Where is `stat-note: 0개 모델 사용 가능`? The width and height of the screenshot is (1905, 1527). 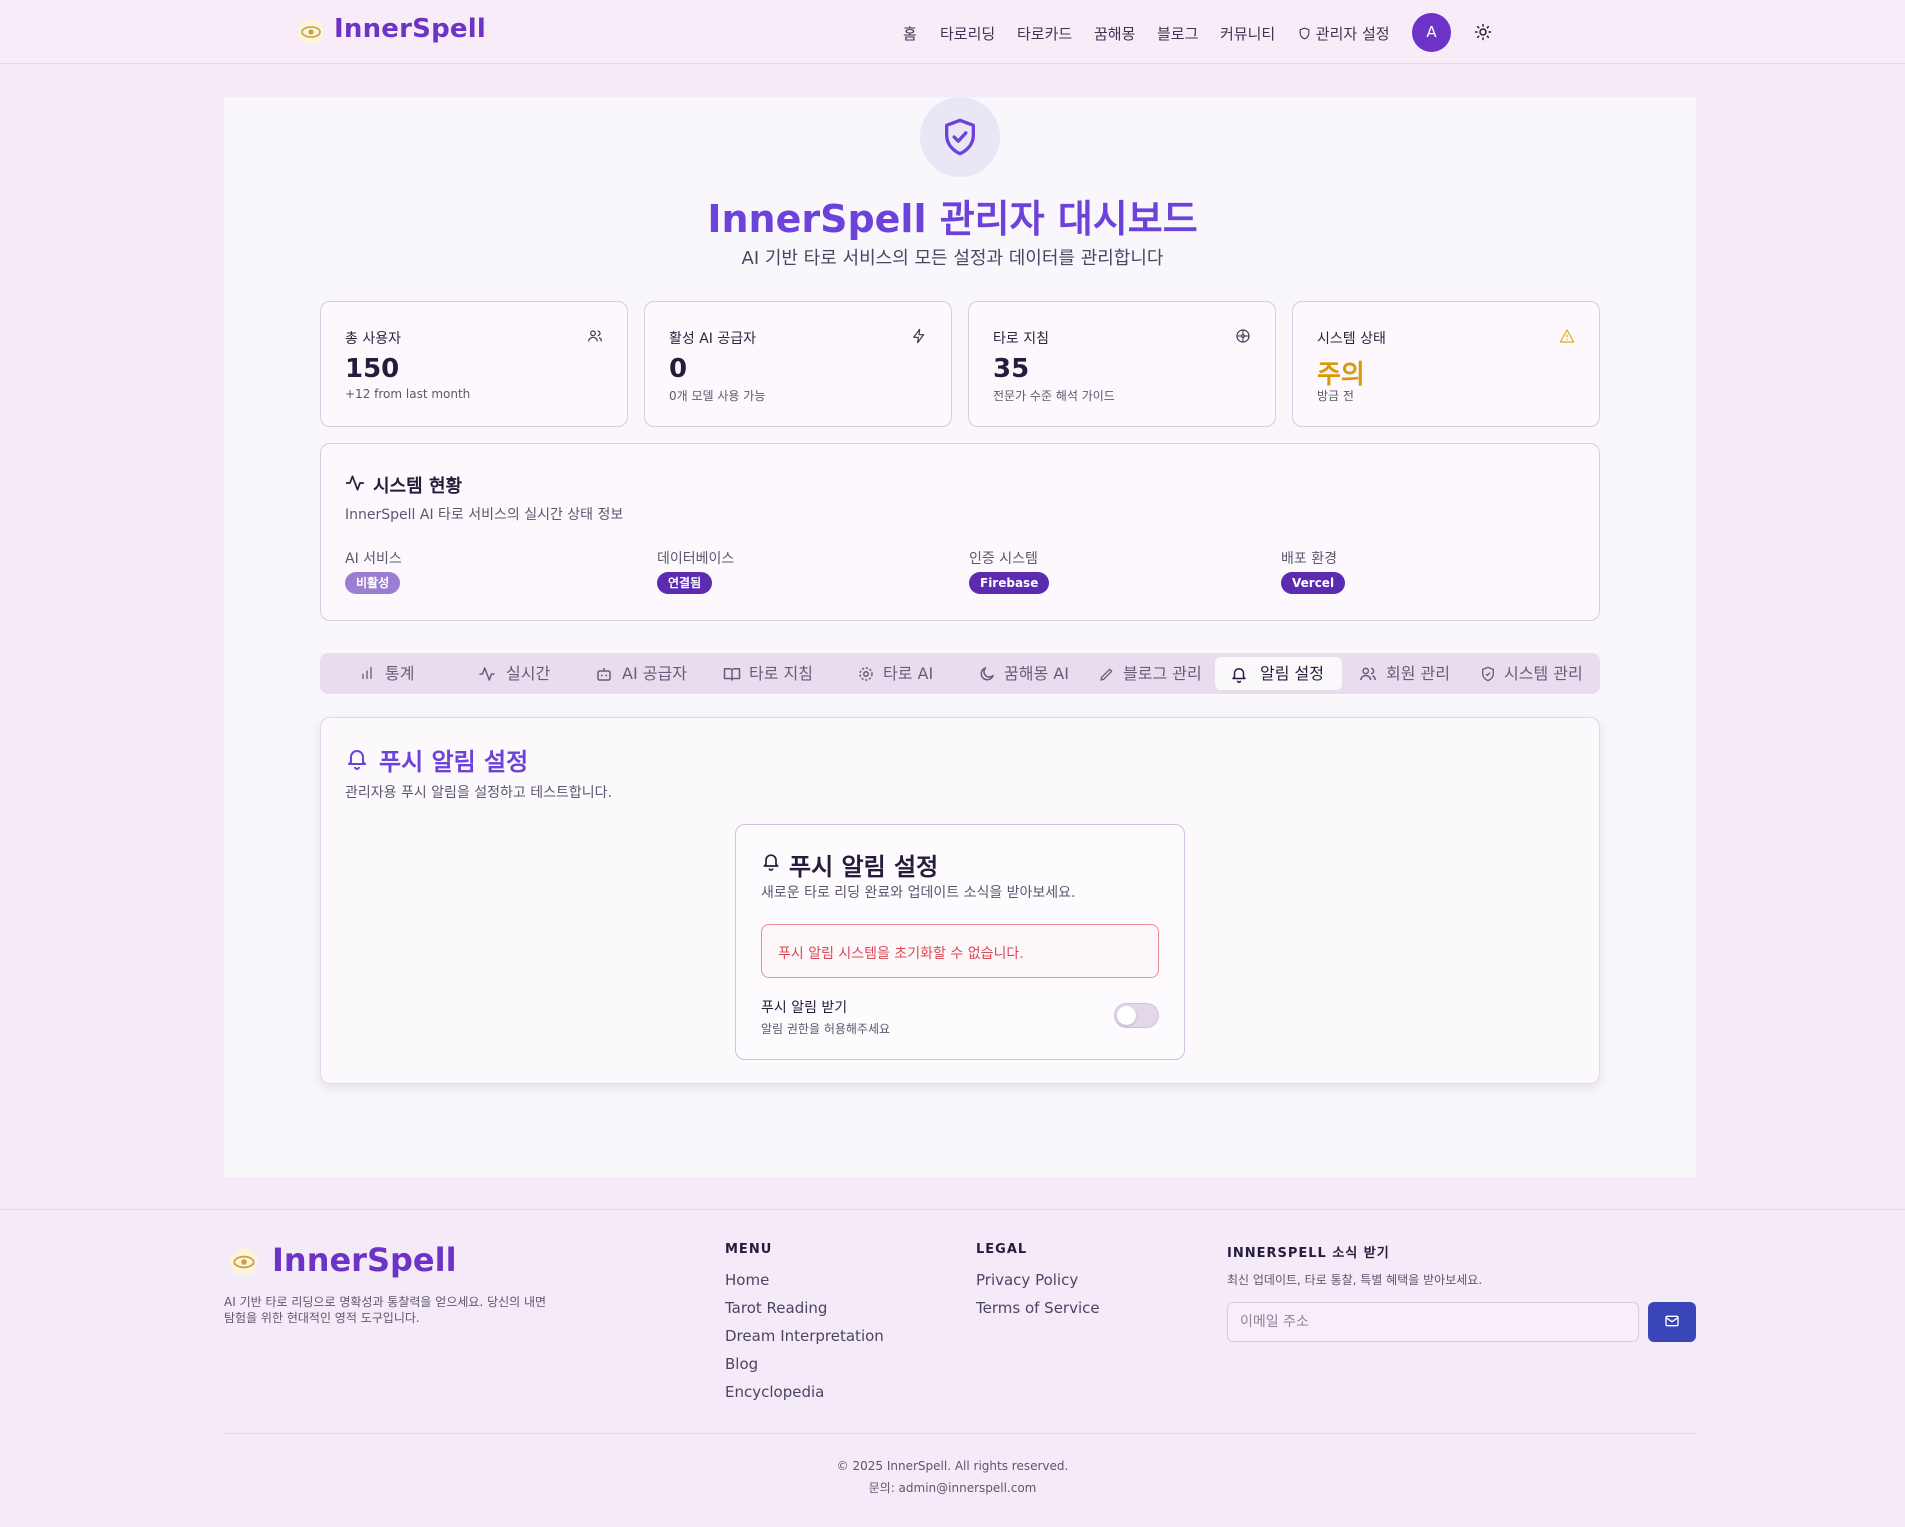
stat-note: 0개 모델 사용 가능 is located at coordinates (717, 396).